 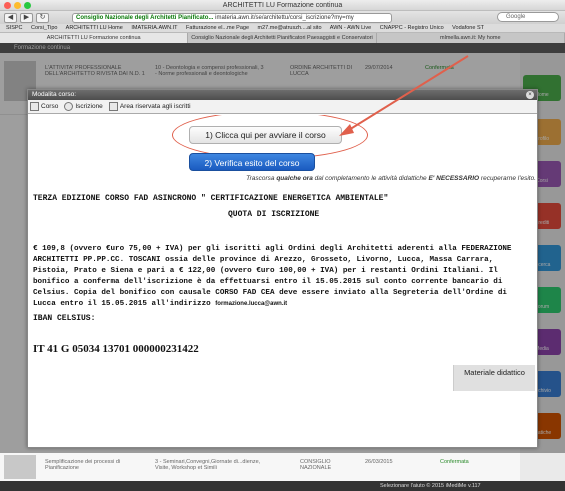 I want to click on verify-result-button: 2) Verifica esito del corso, so click(x=252, y=162).